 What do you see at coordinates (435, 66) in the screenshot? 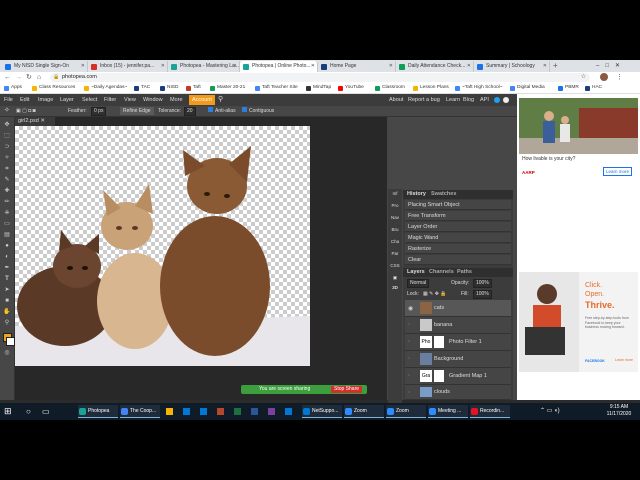
I see `browser-tab: Daily Attendance Check... ✕` at bounding box center [435, 66].